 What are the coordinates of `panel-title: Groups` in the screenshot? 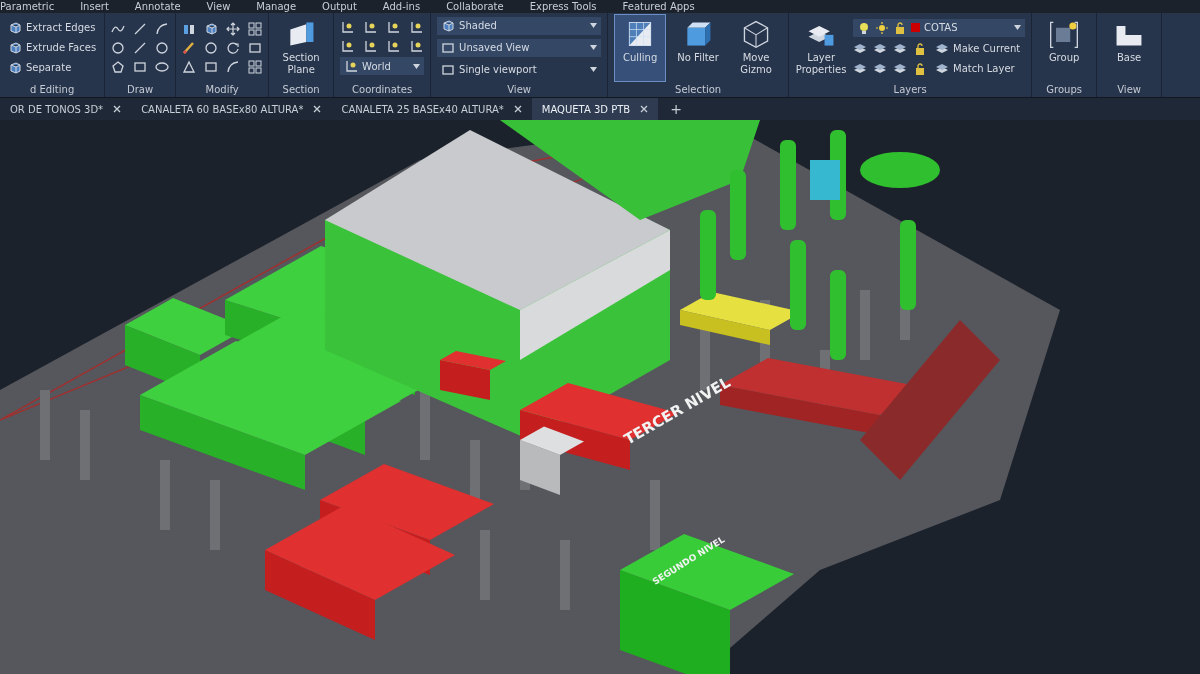 It's located at (1064, 89).